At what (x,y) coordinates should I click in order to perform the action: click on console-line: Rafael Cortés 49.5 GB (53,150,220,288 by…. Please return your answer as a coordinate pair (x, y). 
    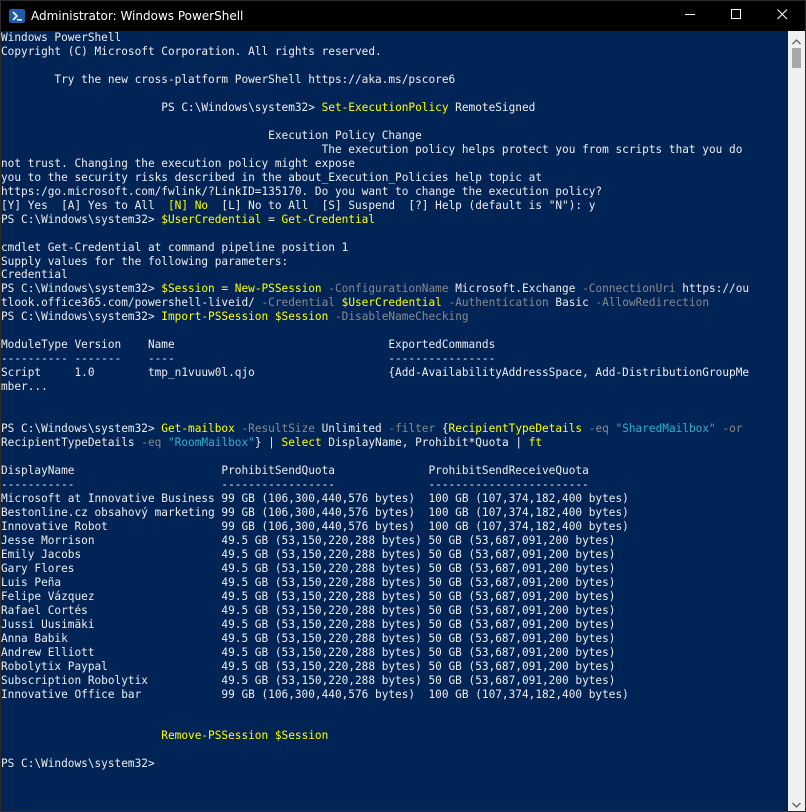
    Looking at the image, I should click on (394, 611).